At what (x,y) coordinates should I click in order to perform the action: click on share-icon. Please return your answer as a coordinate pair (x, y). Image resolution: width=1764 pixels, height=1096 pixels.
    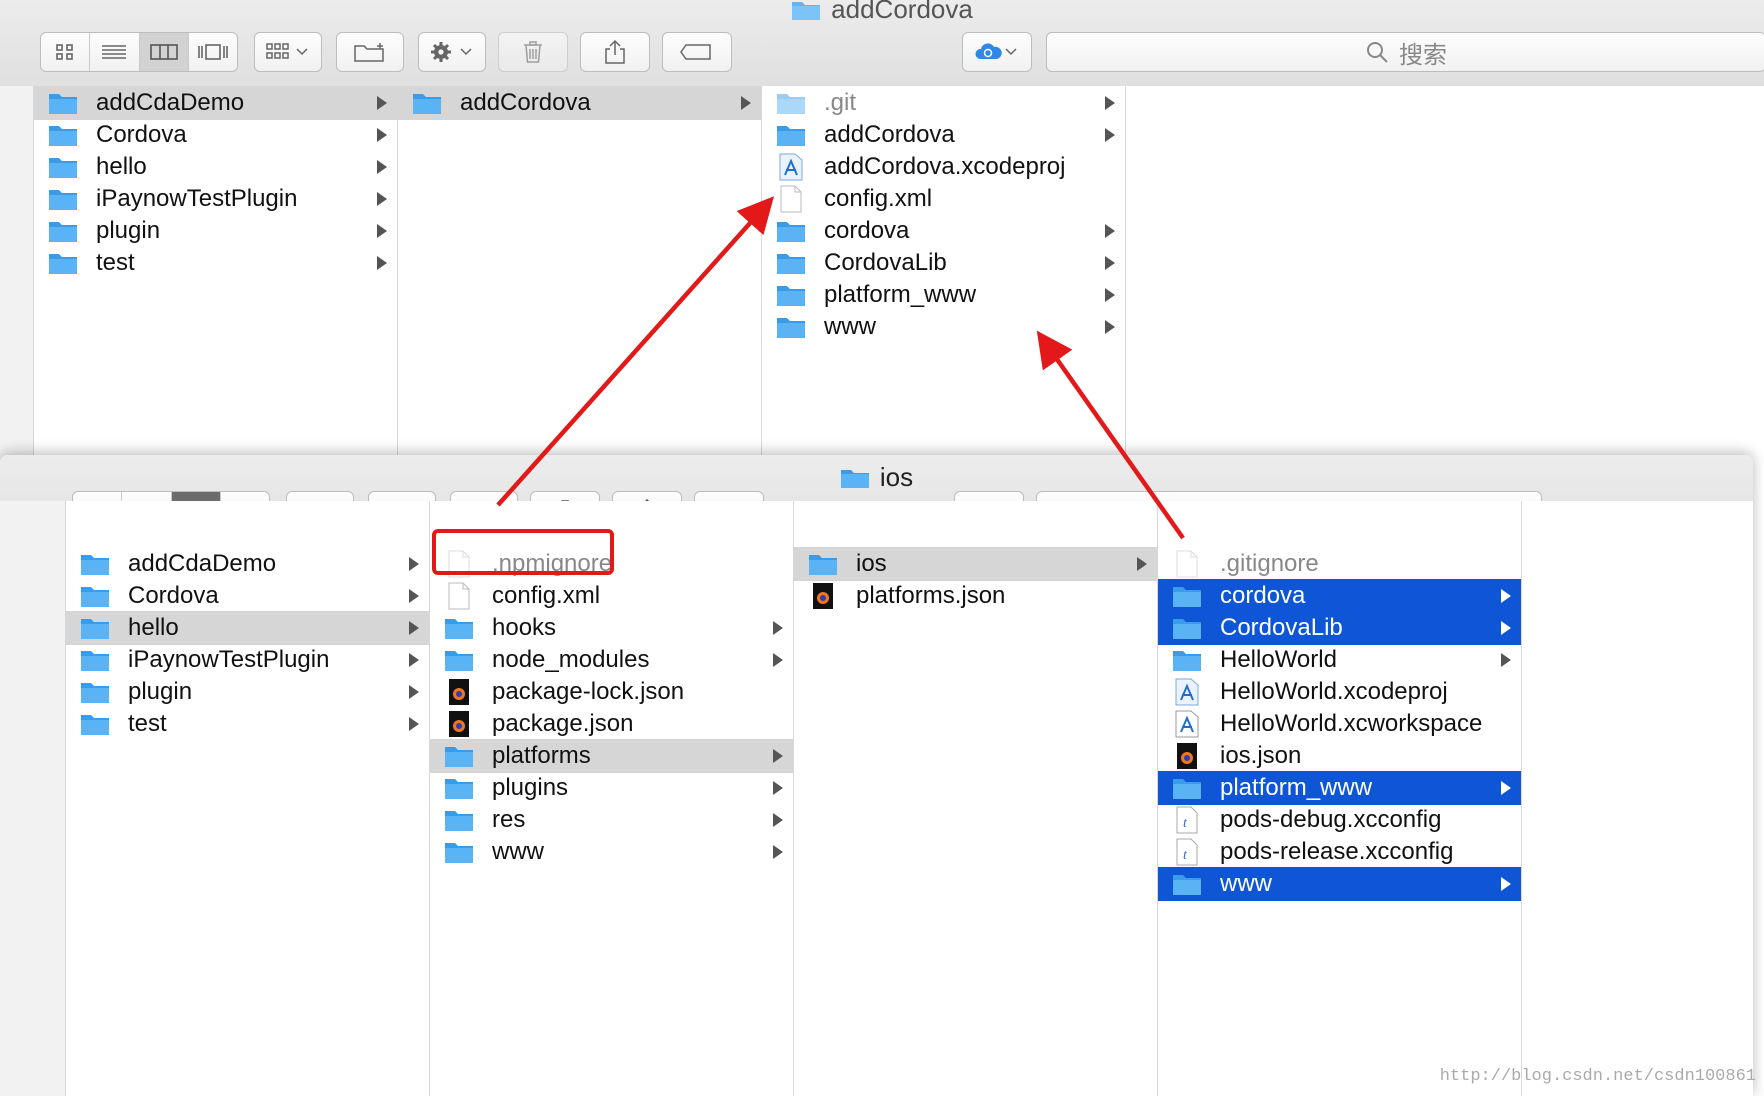
    Looking at the image, I should click on (615, 51).